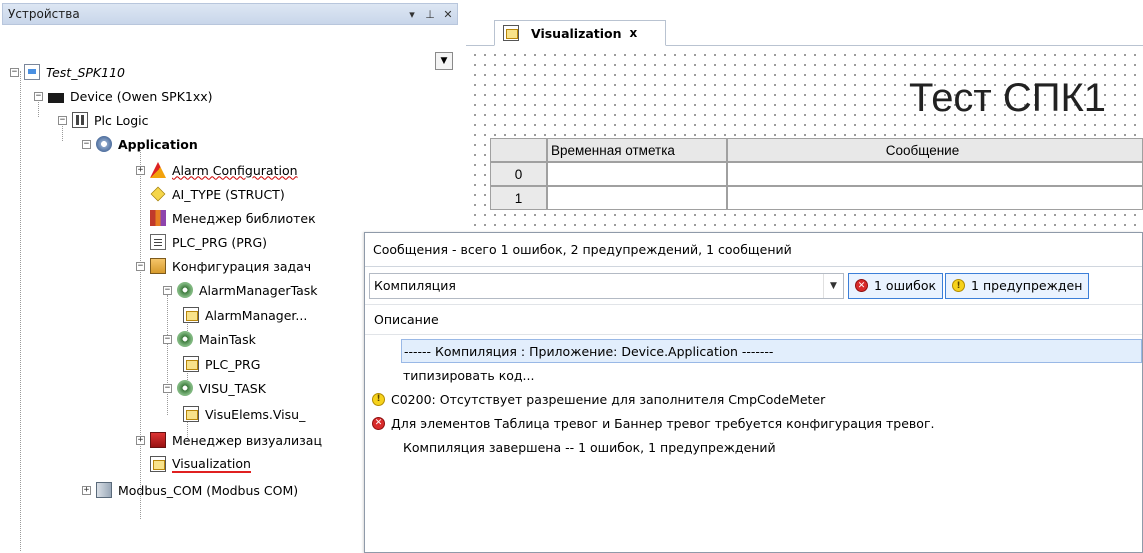 The height and width of the screenshot is (553, 1143). What do you see at coordinates (67, 72) in the screenshot?
I see `tree-item-project: − Test_SPK110` at bounding box center [67, 72].